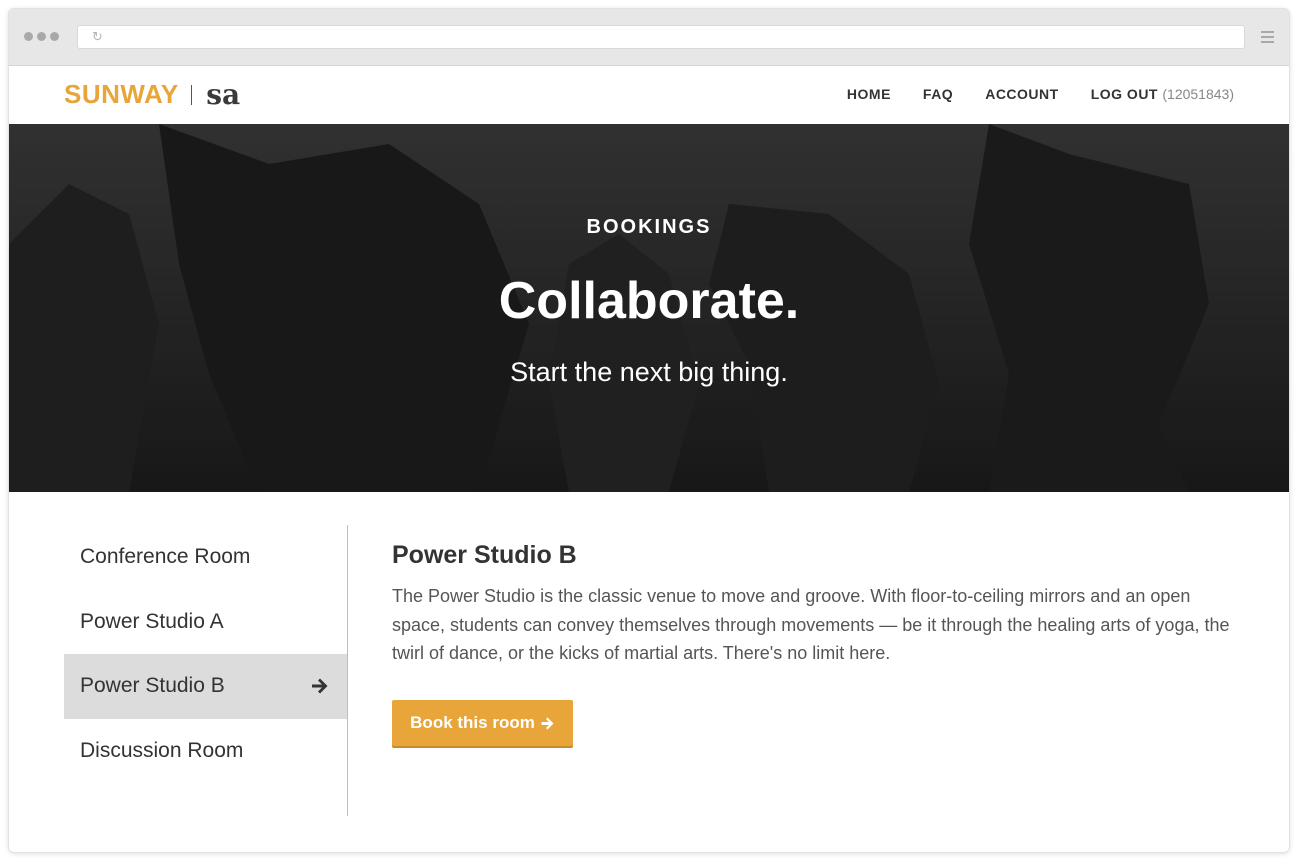  Describe the element at coordinates (1267, 38) in the screenshot. I see `hamburger-menu-icon` at that location.